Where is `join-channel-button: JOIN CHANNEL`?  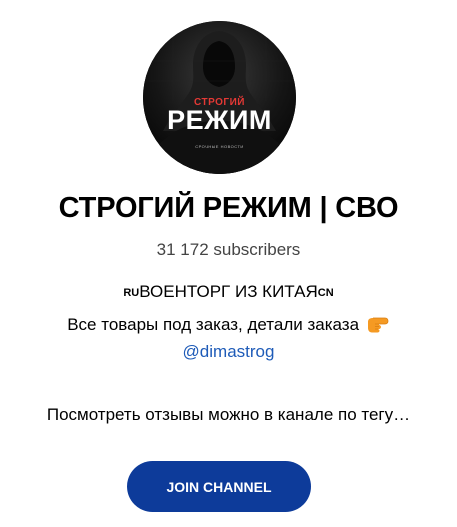 join-channel-button: JOIN CHANNEL is located at coordinates (219, 486).